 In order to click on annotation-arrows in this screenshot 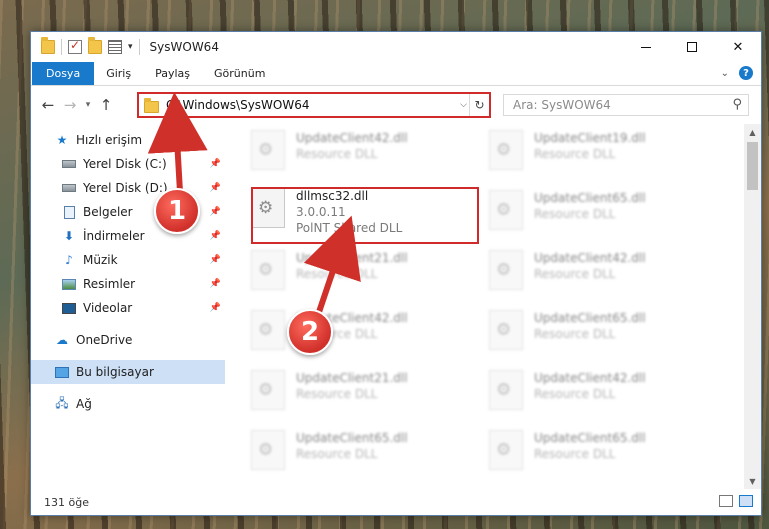, I will do `click(254, 205)`.